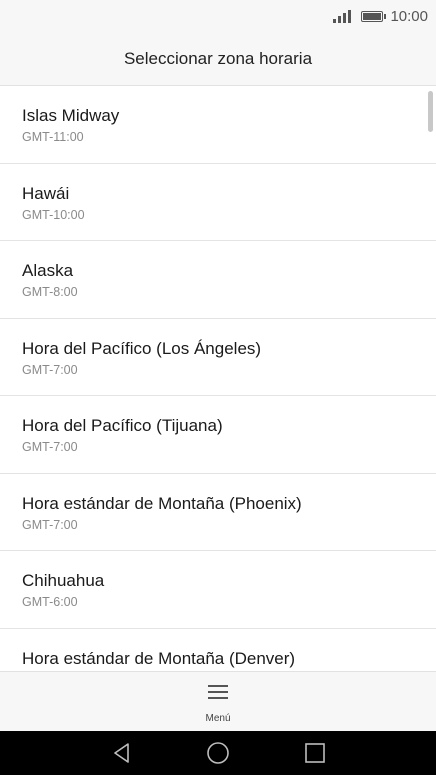 The image size is (436, 775). I want to click on timezone-offset: GMT-6:00, so click(50, 602).